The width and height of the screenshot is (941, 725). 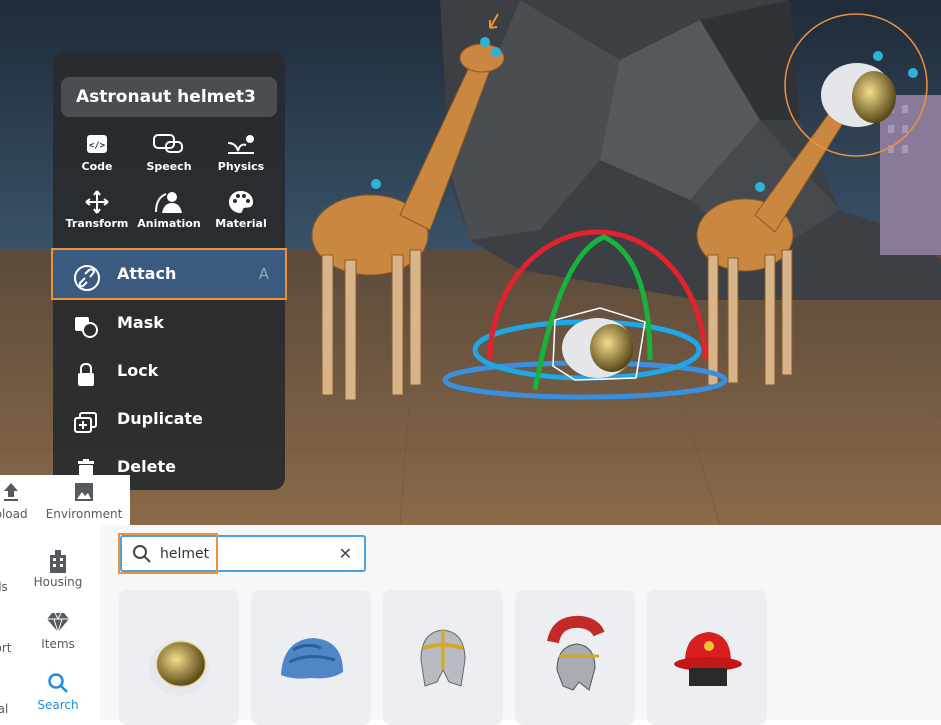 What do you see at coordinates (241, 202) in the screenshot?
I see `palette-icon` at bounding box center [241, 202].